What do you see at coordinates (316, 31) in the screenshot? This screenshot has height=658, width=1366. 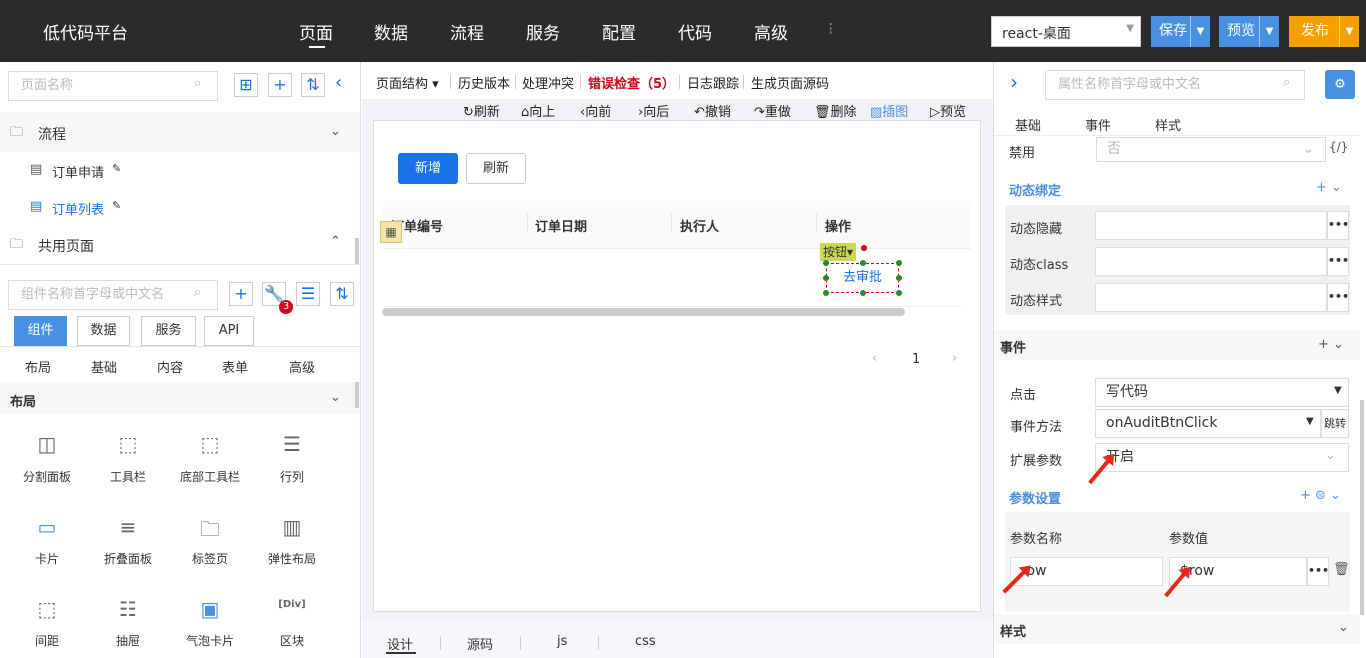 I see `nav-page: 页面` at bounding box center [316, 31].